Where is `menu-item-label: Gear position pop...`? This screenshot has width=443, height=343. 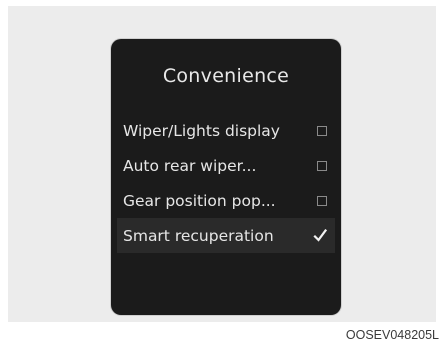 menu-item-label: Gear position pop... is located at coordinates (199, 200).